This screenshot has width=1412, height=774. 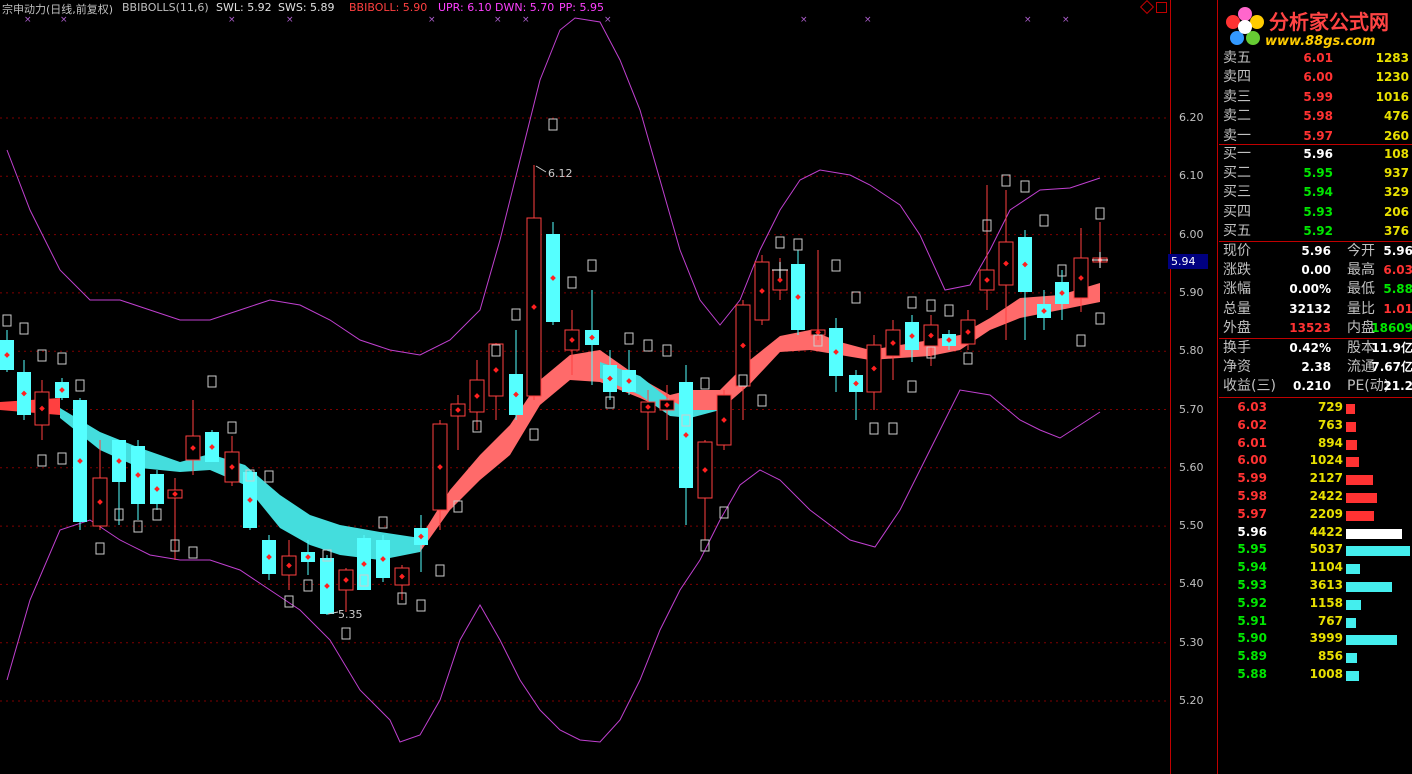 I want to click on stat-value: 5.96, so click(x=1316, y=251).